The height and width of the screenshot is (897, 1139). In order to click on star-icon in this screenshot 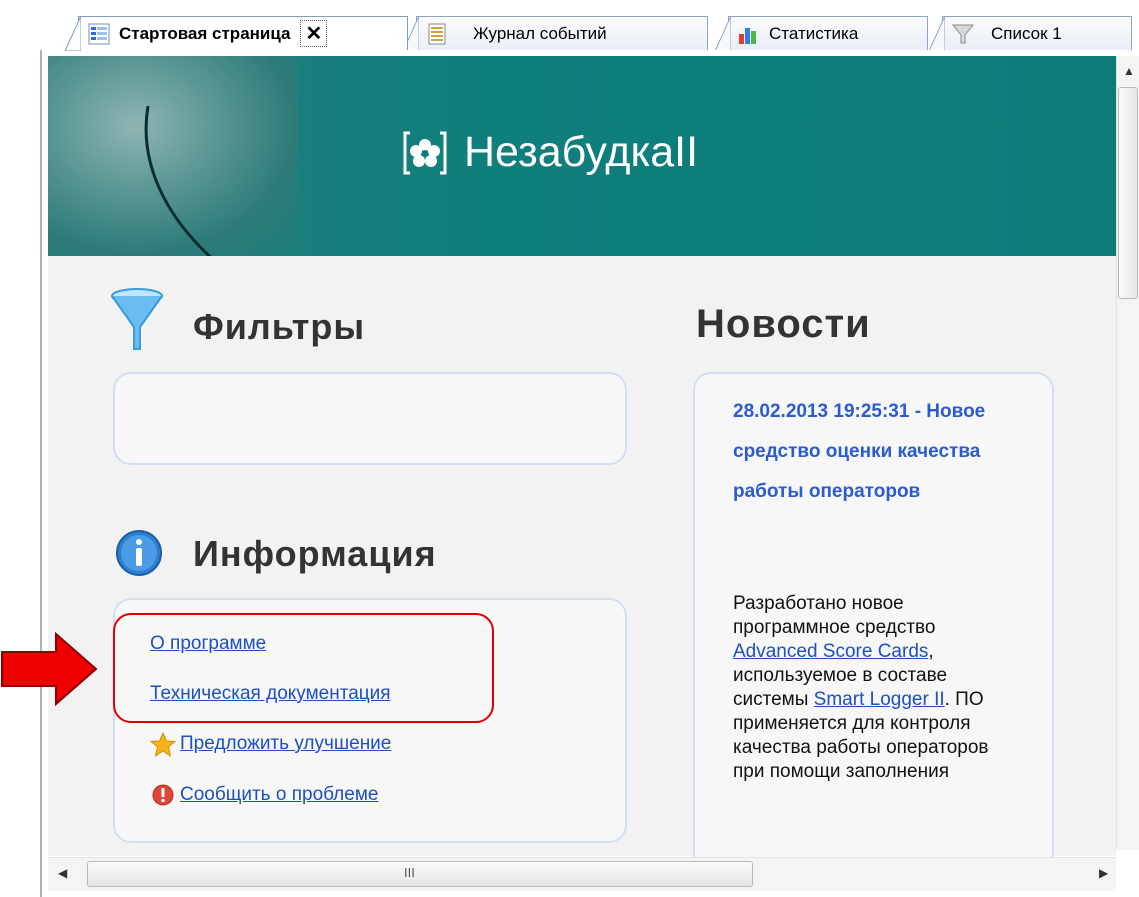, I will do `click(163, 745)`.